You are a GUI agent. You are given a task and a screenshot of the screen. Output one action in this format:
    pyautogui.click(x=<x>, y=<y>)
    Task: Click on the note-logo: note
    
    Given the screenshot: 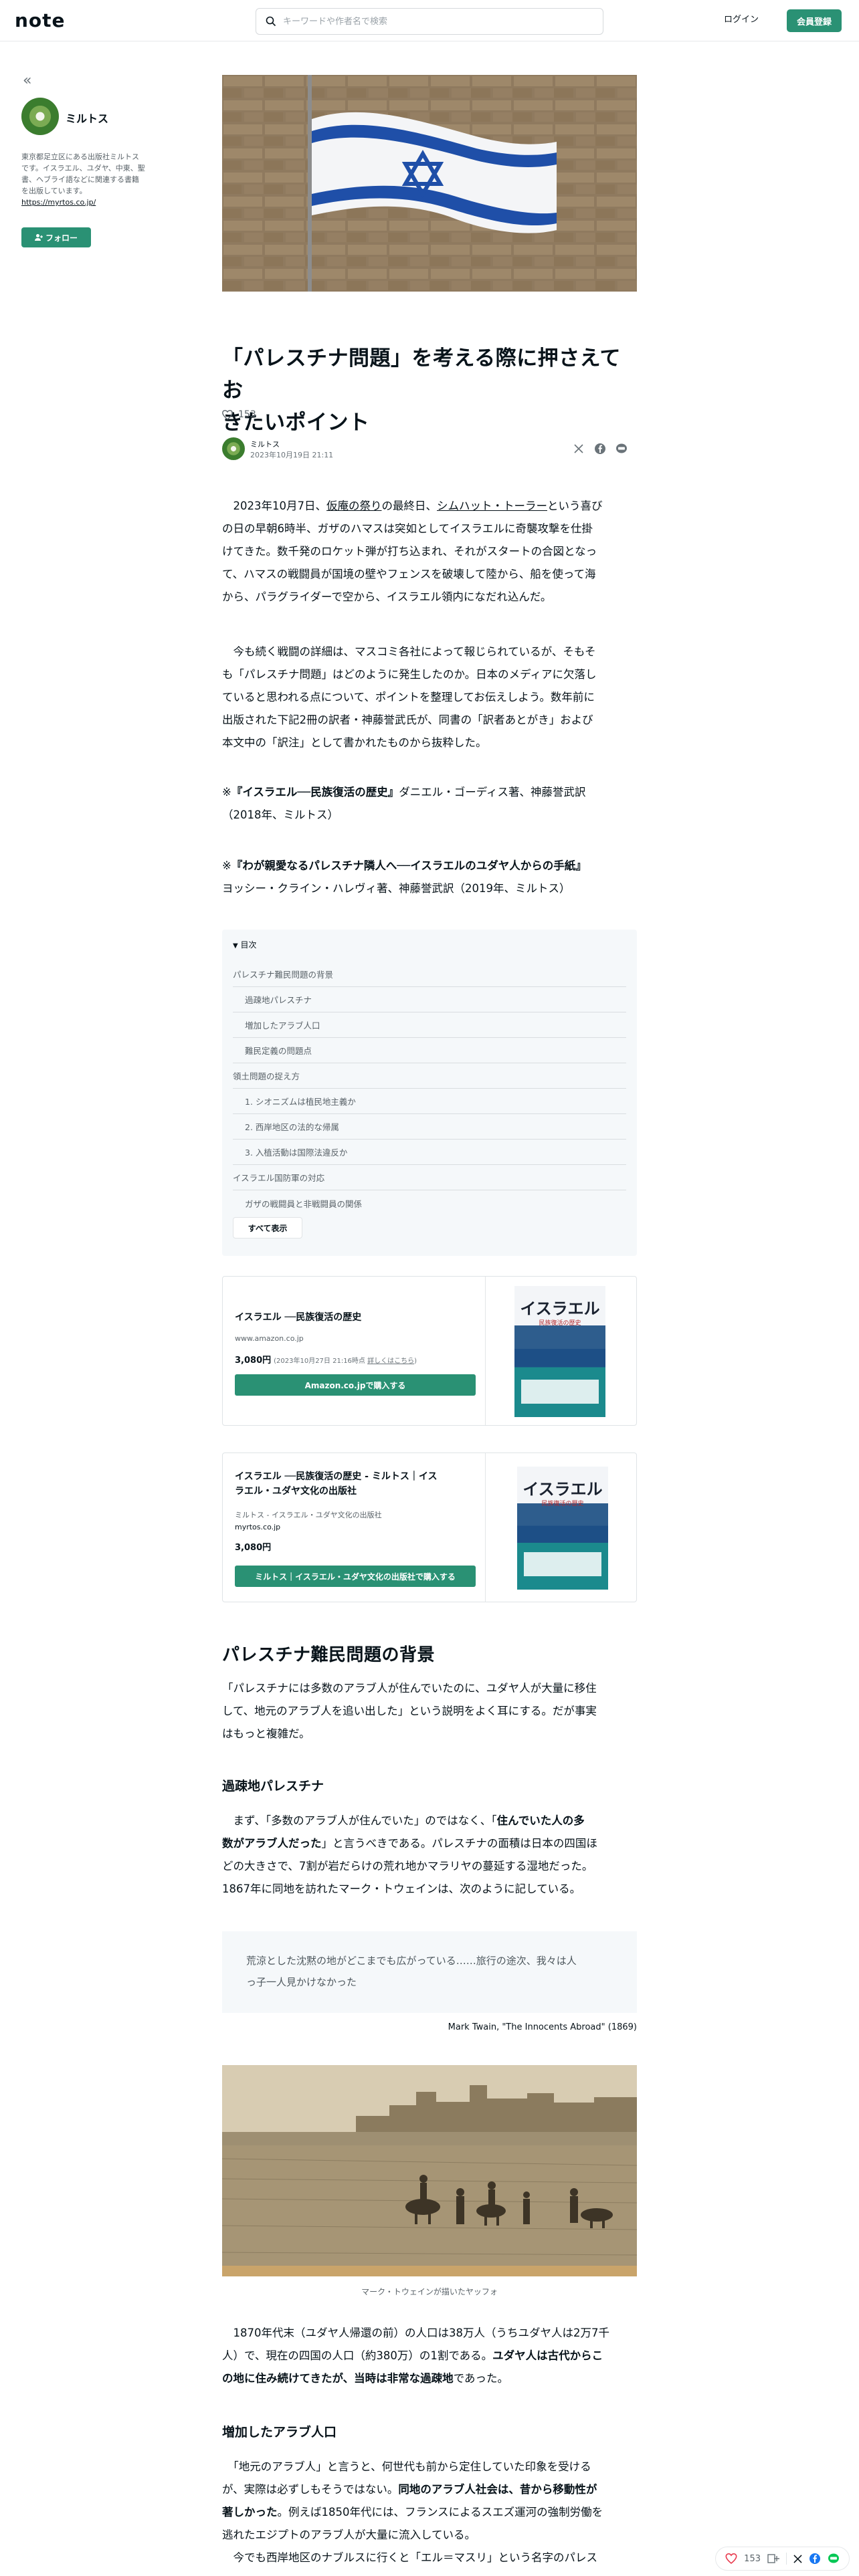 What is the action you would take?
    pyautogui.click(x=40, y=20)
    